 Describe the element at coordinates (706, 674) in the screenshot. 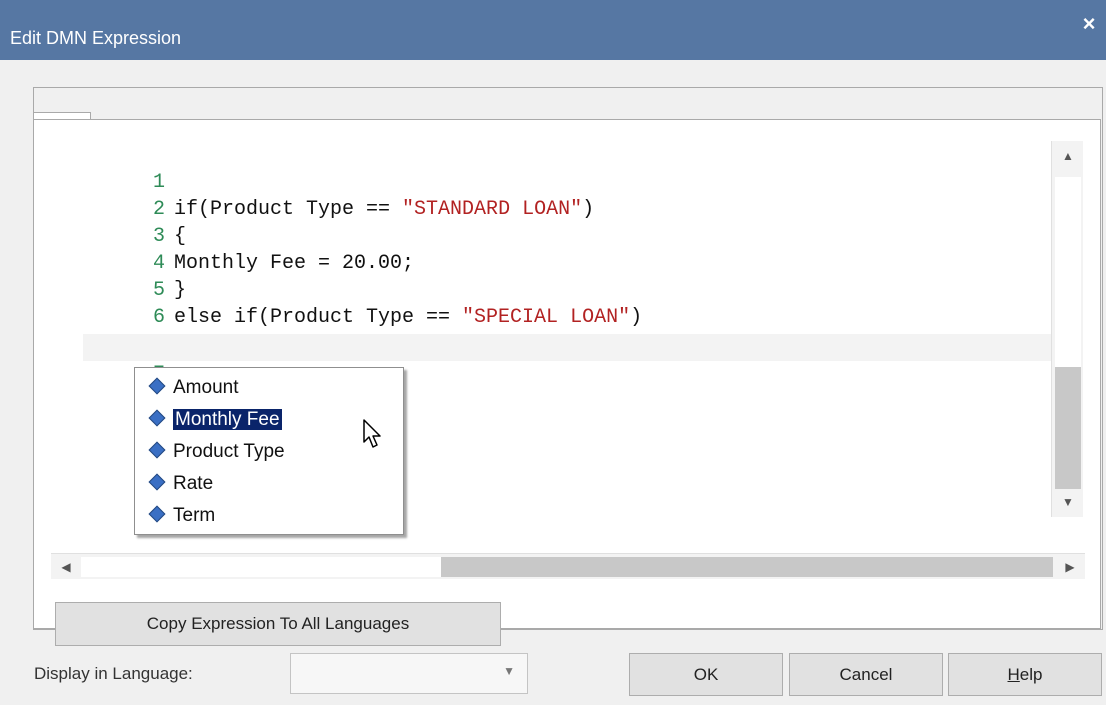

I see `ok-button: OK` at that location.